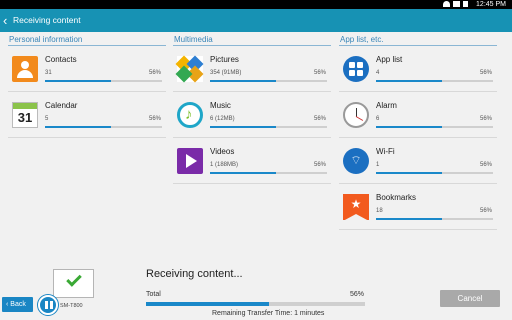 The height and width of the screenshot is (320, 512). Describe the element at coordinates (190, 161) in the screenshot. I see `videos-icon` at that location.